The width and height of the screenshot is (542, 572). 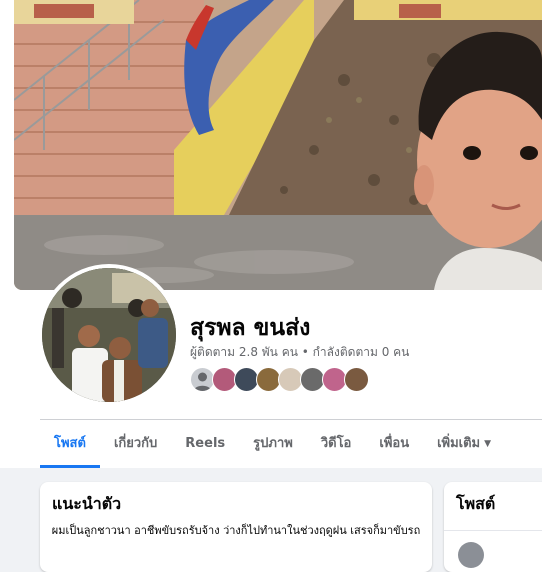 I want to click on posts-divider, so click(x=493, y=530).